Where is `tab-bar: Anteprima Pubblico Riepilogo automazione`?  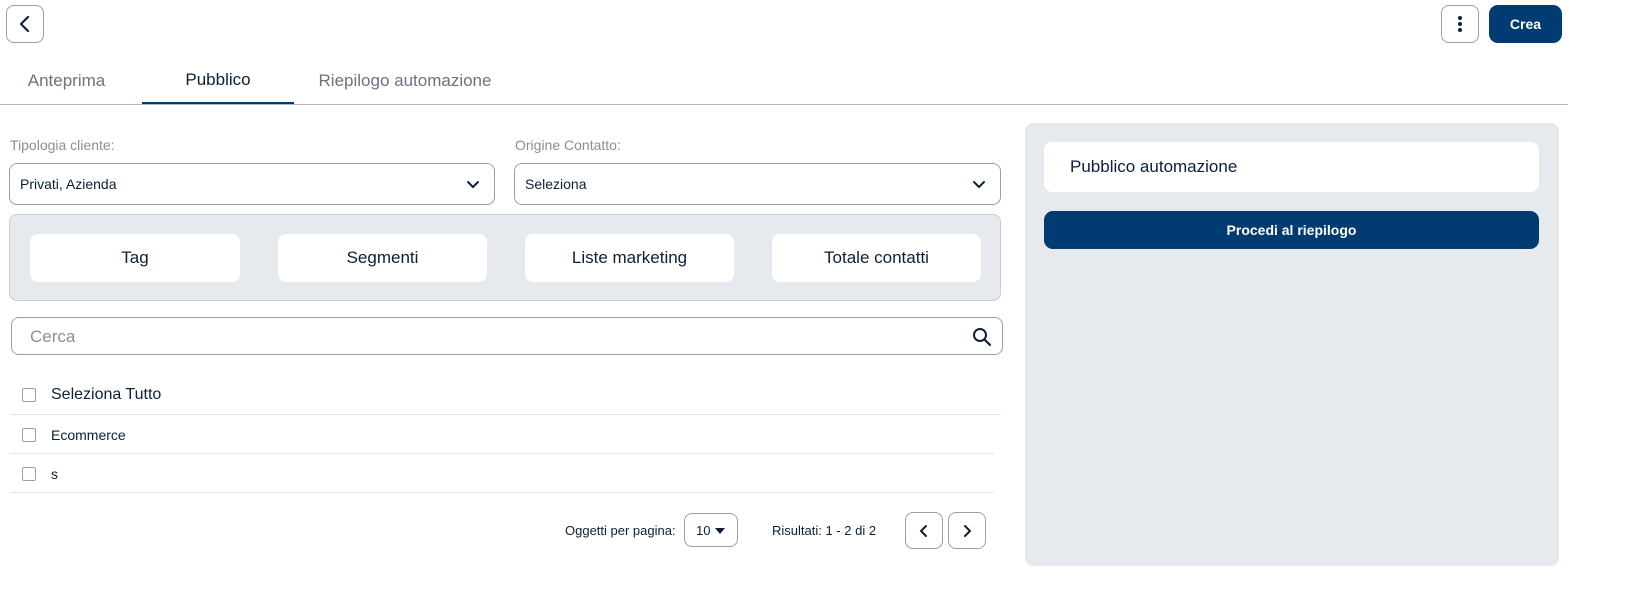 tab-bar: Anteprima Pubblico Riepilogo automazione is located at coordinates (784, 81).